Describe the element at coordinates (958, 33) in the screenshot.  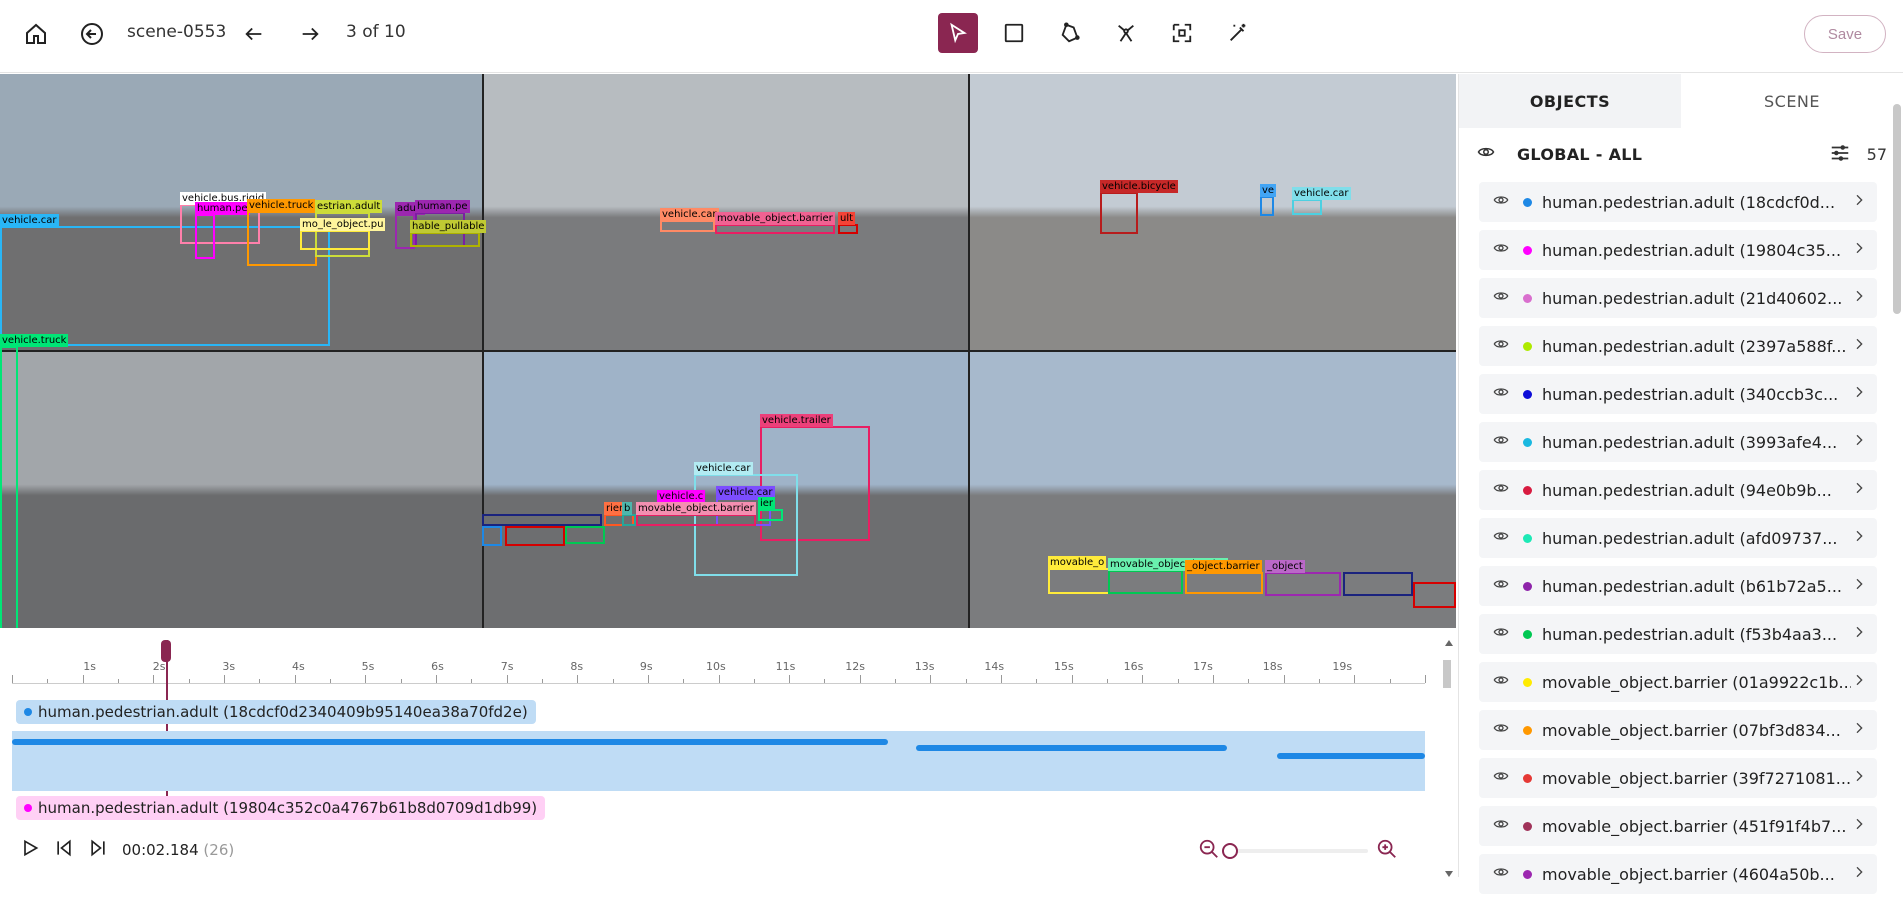
I see `select-tool` at that location.